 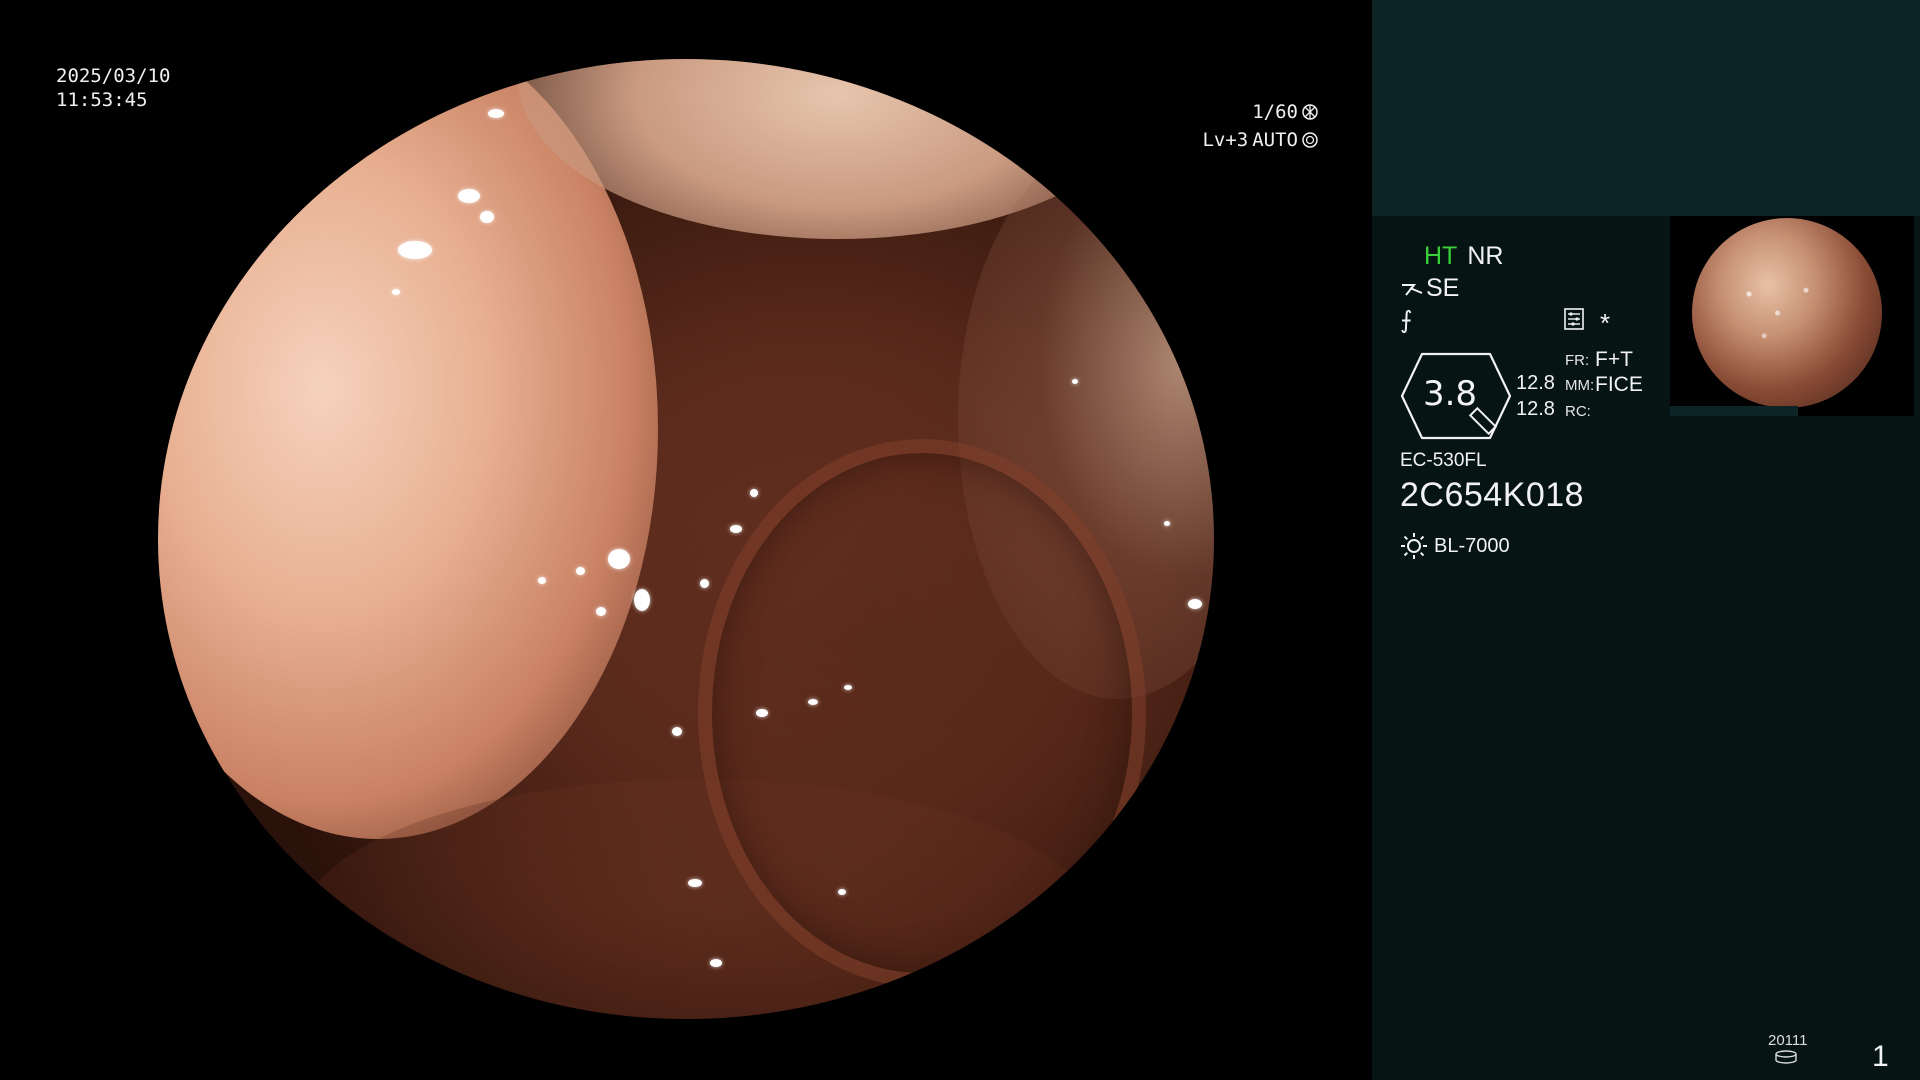 I want to click on scope-serial: 2C654K018, so click(x=1492, y=495).